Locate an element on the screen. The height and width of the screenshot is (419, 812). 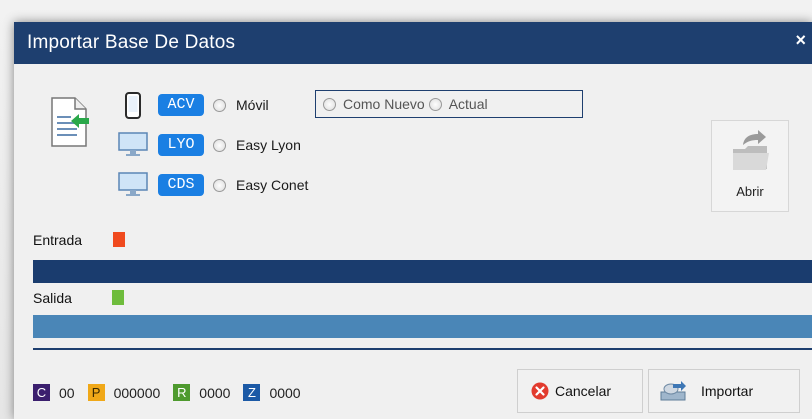
source-row-easy-conet: CDS Easy Conet is located at coordinates (213, 185).